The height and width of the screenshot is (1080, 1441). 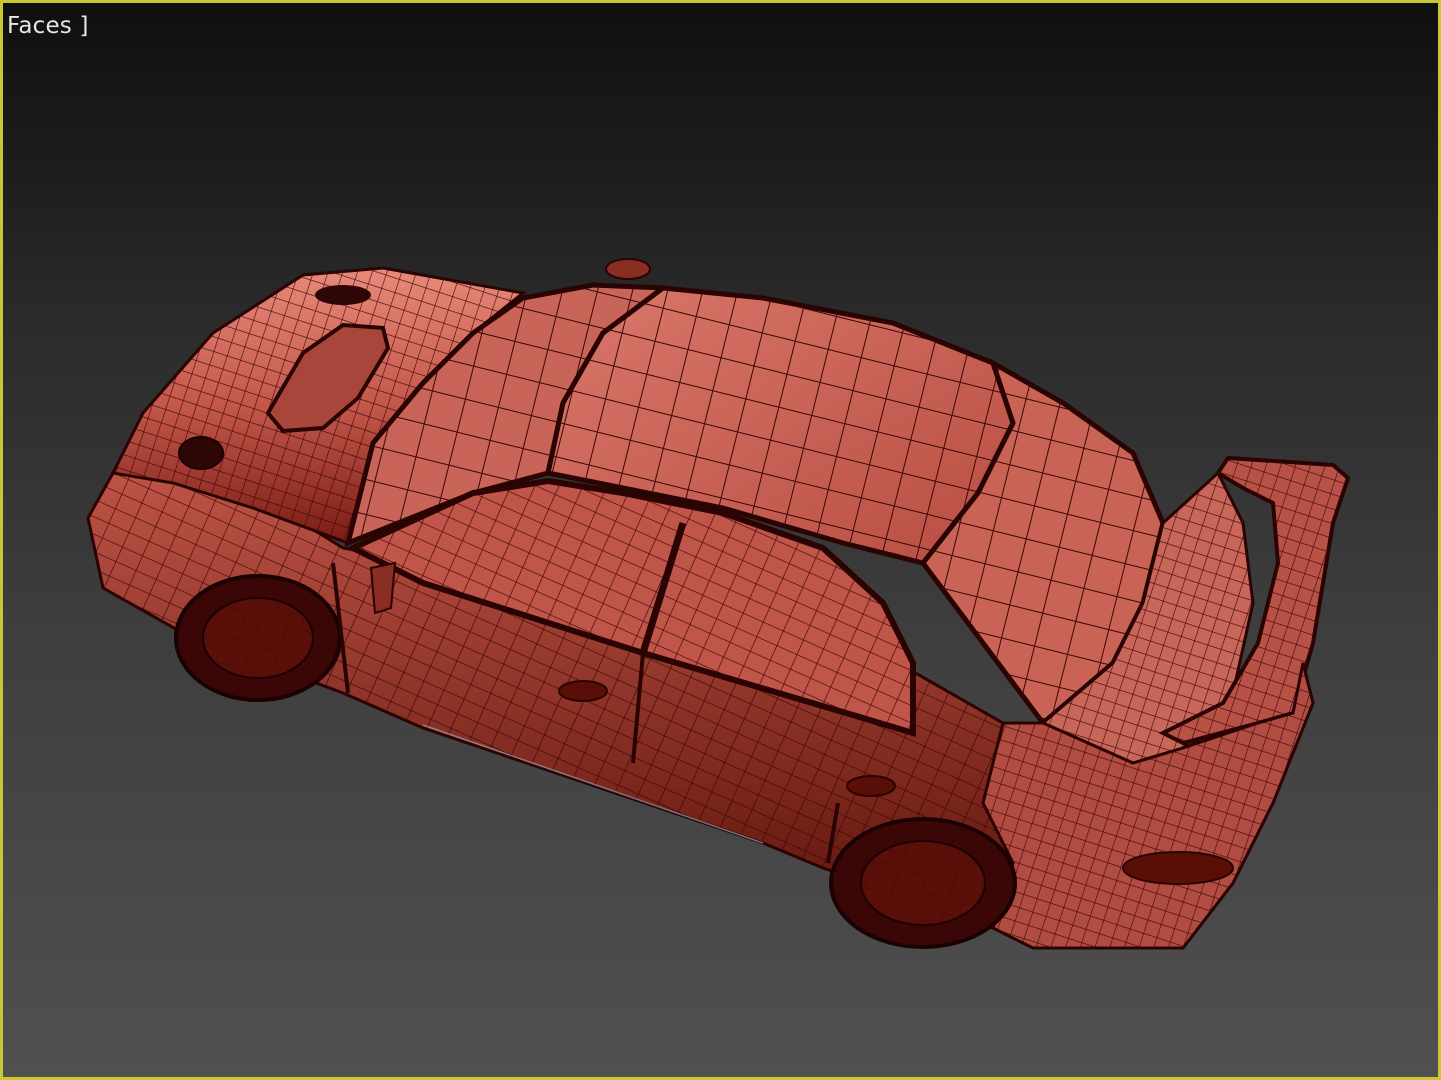 I want to click on rear-wheel, so click(x=923, y=883).